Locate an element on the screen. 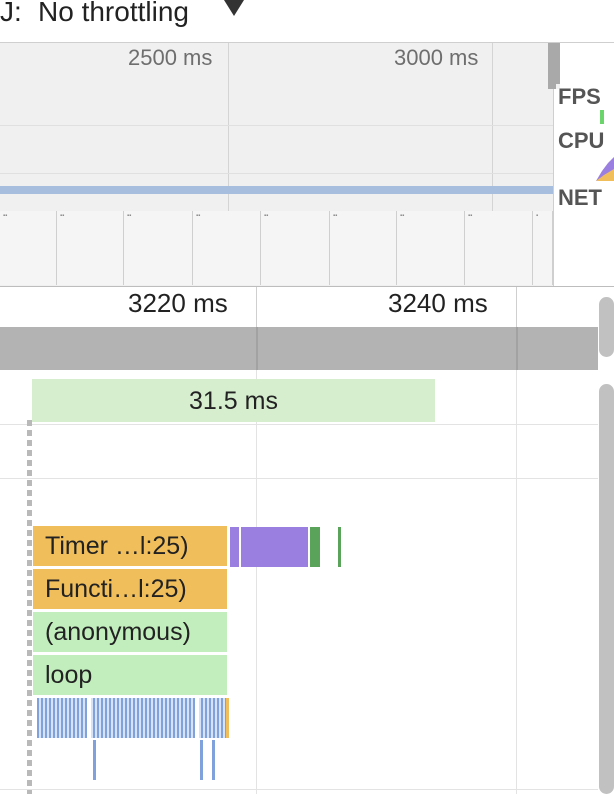  flame-entry-function-call: Functi…l:25) is located at coordinates (130, 589).